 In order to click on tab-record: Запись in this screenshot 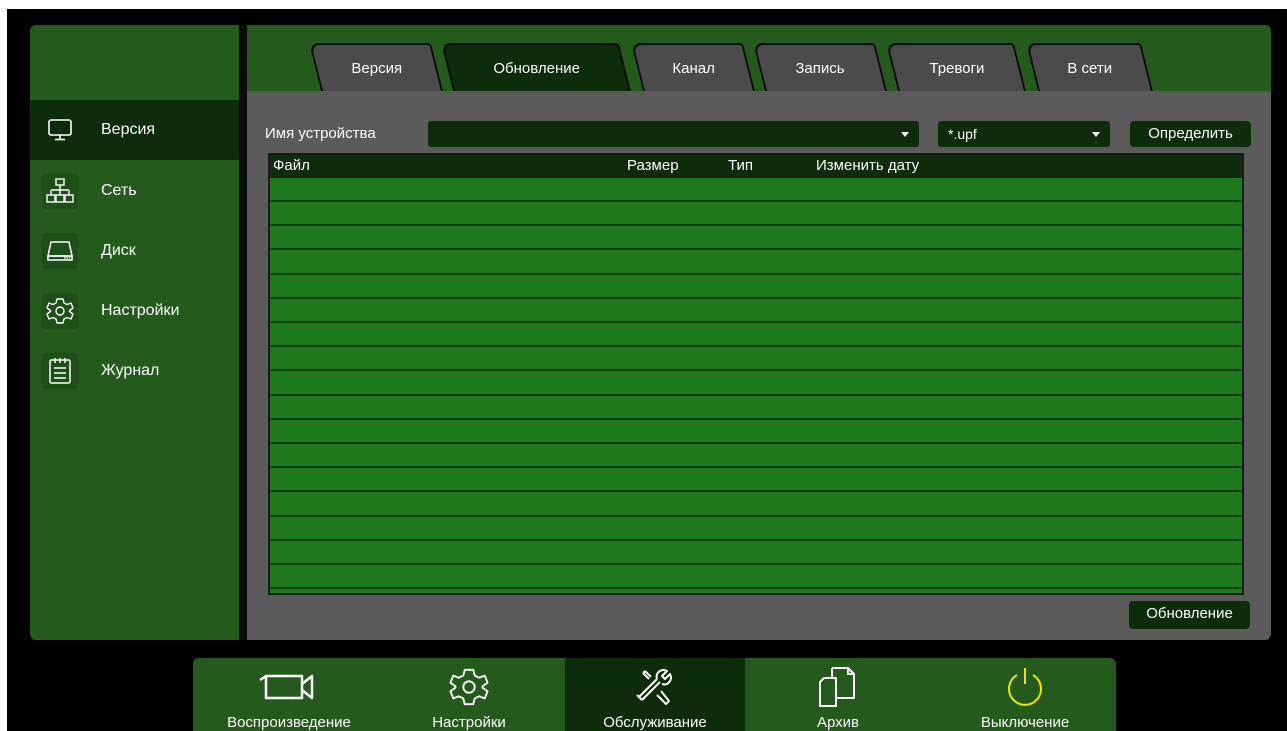, I will do `click(820, 67)`.